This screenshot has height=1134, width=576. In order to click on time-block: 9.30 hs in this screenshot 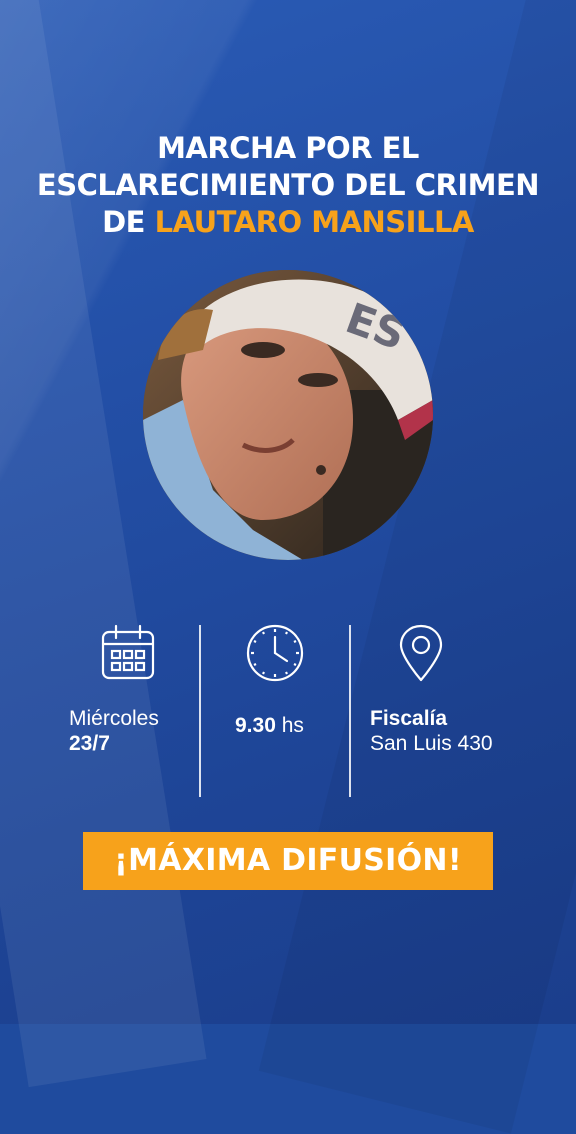, I will do `click(269, 725)`.